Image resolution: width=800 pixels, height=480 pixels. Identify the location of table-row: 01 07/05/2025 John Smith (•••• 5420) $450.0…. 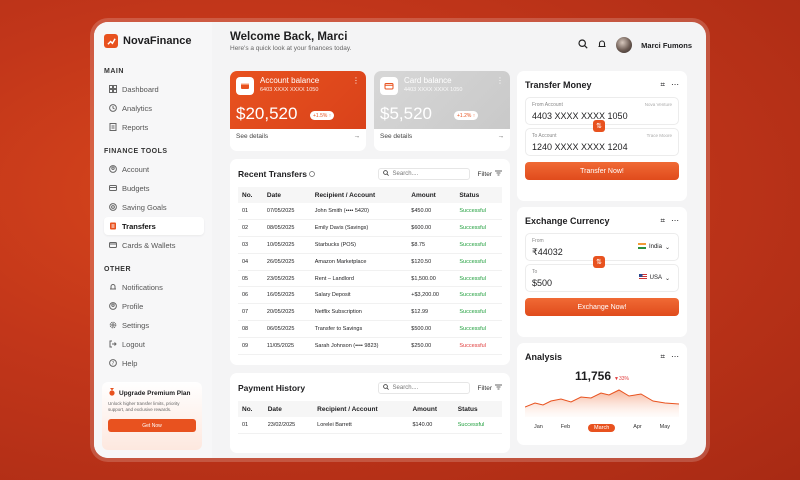
(370, 212).